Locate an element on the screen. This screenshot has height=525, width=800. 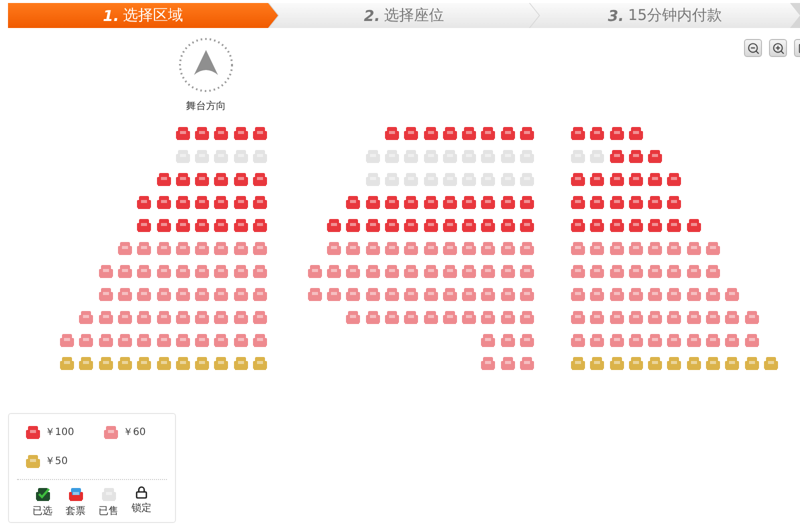
step-tab: 3. 15分钟内付款 is located at coordinates (665, 15).